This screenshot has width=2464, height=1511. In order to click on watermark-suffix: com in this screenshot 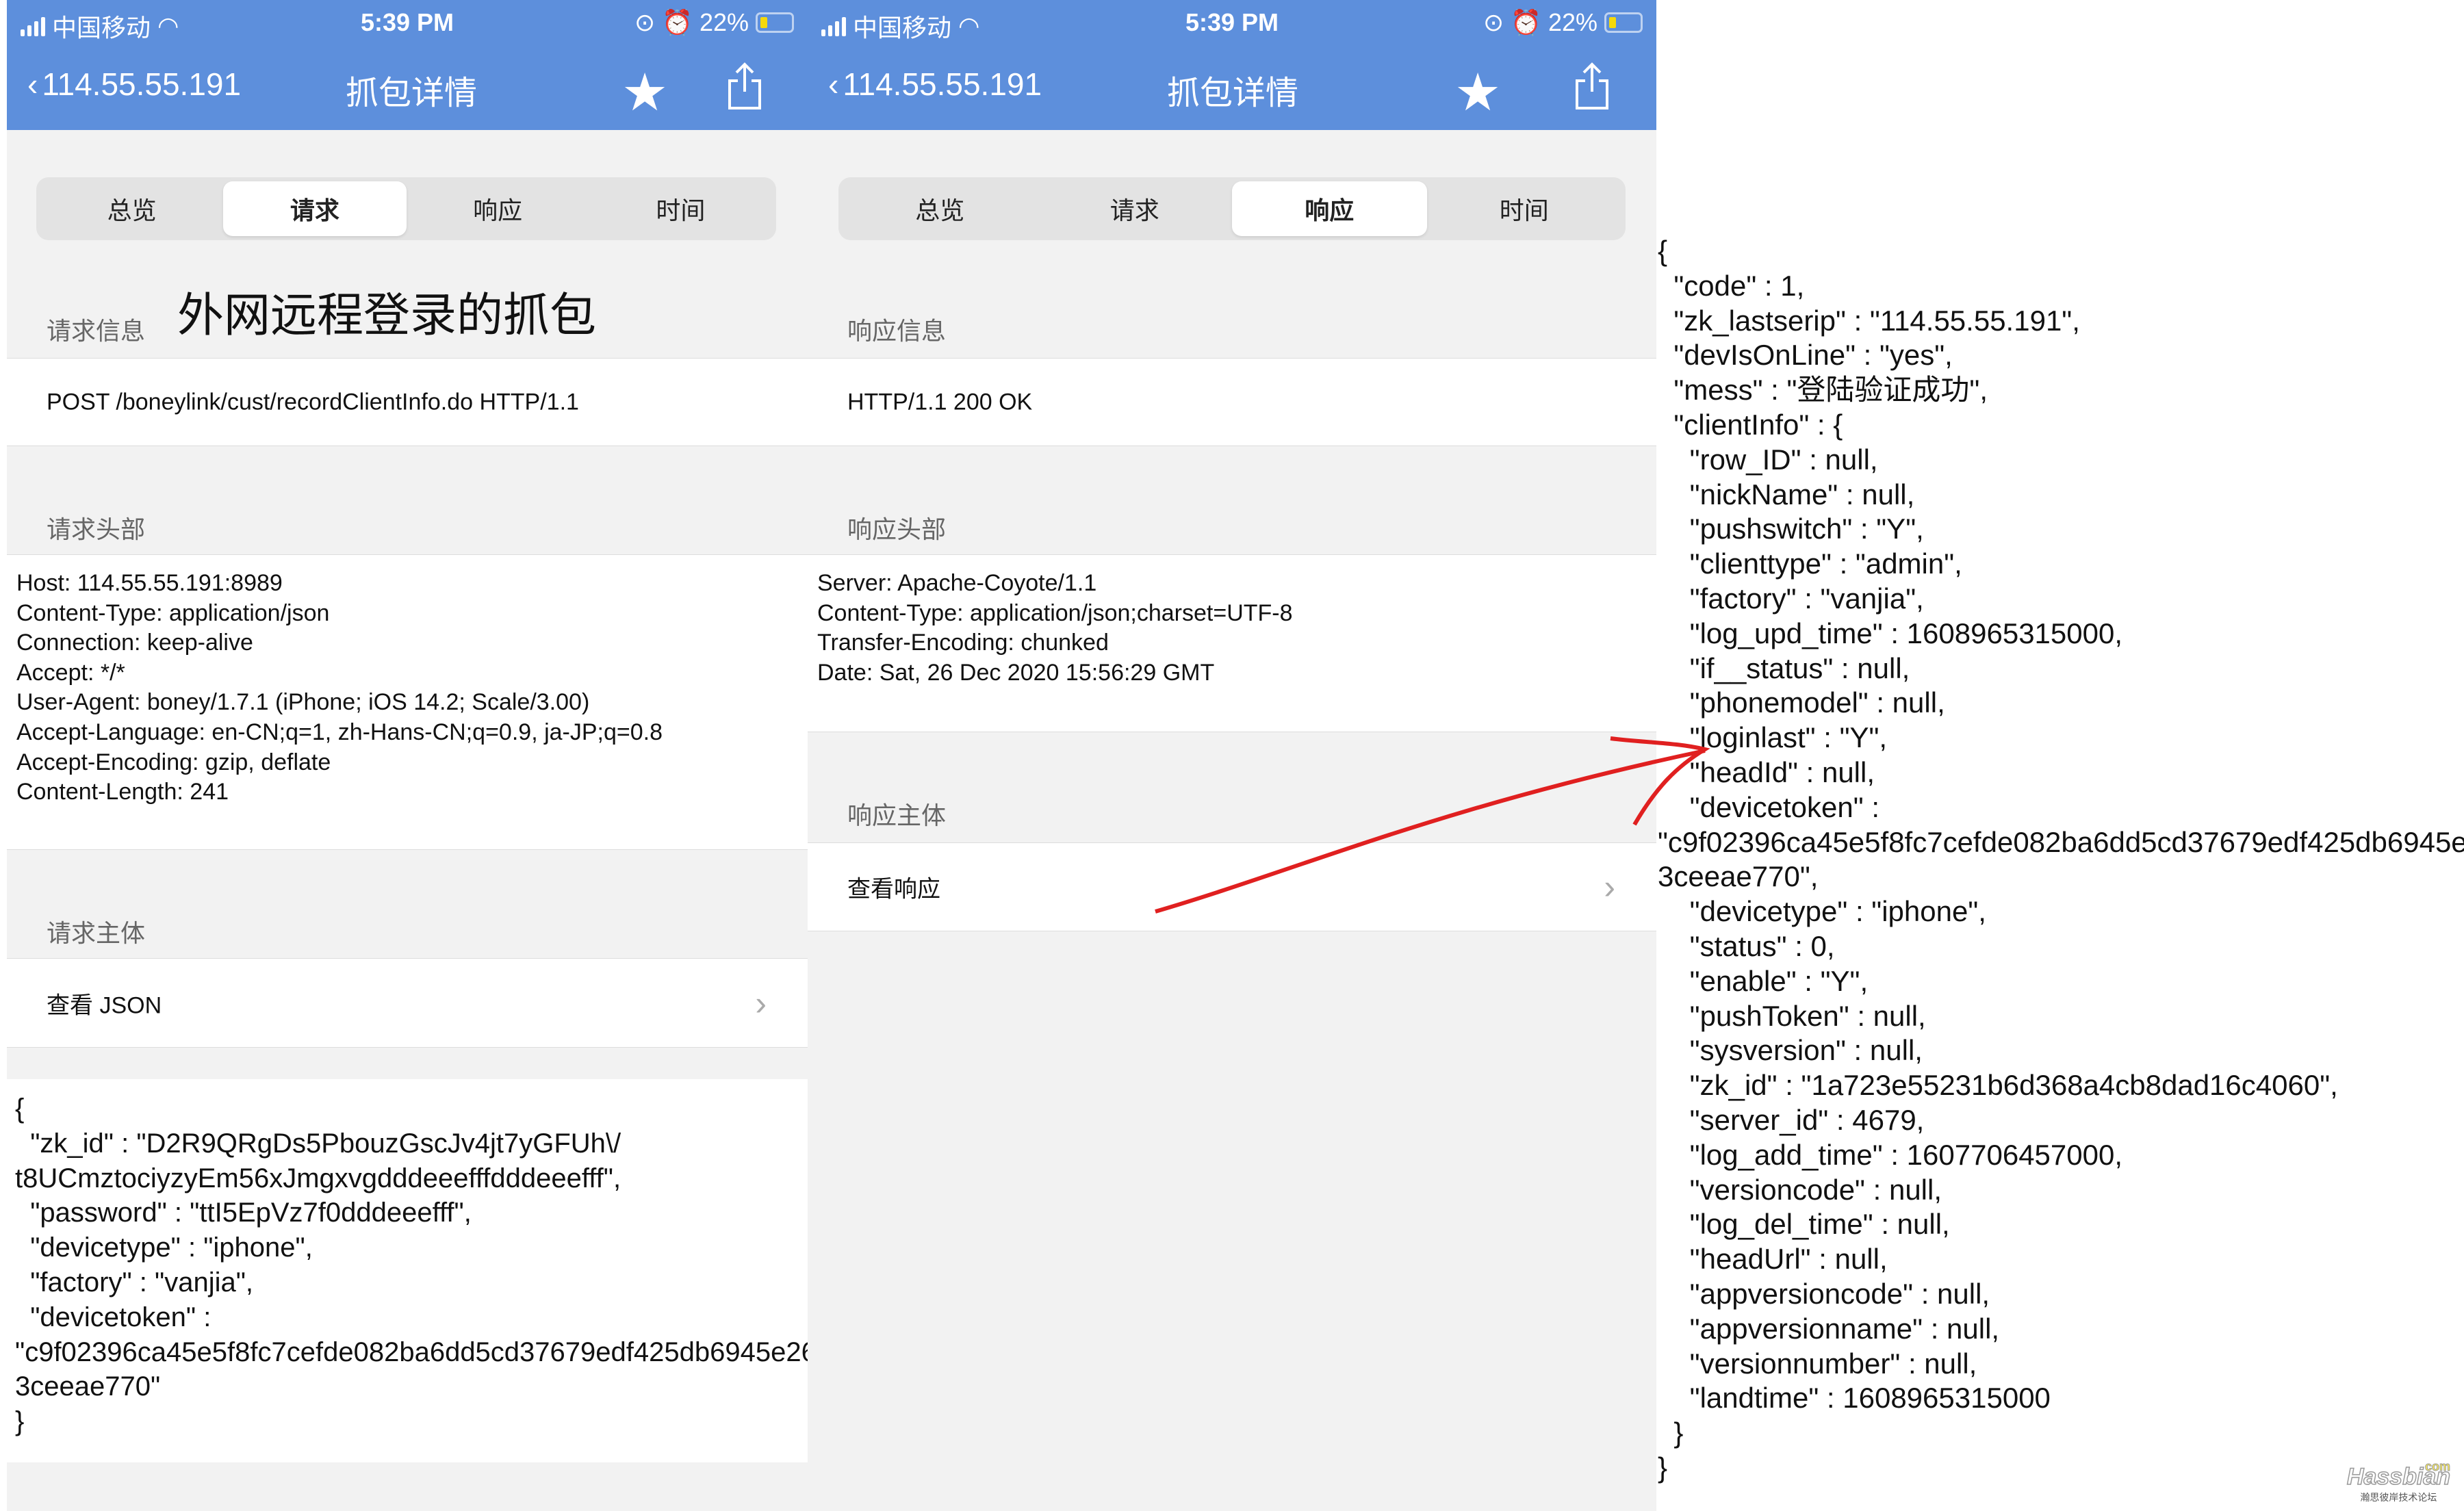, I will do `click(2437, 1467)`.